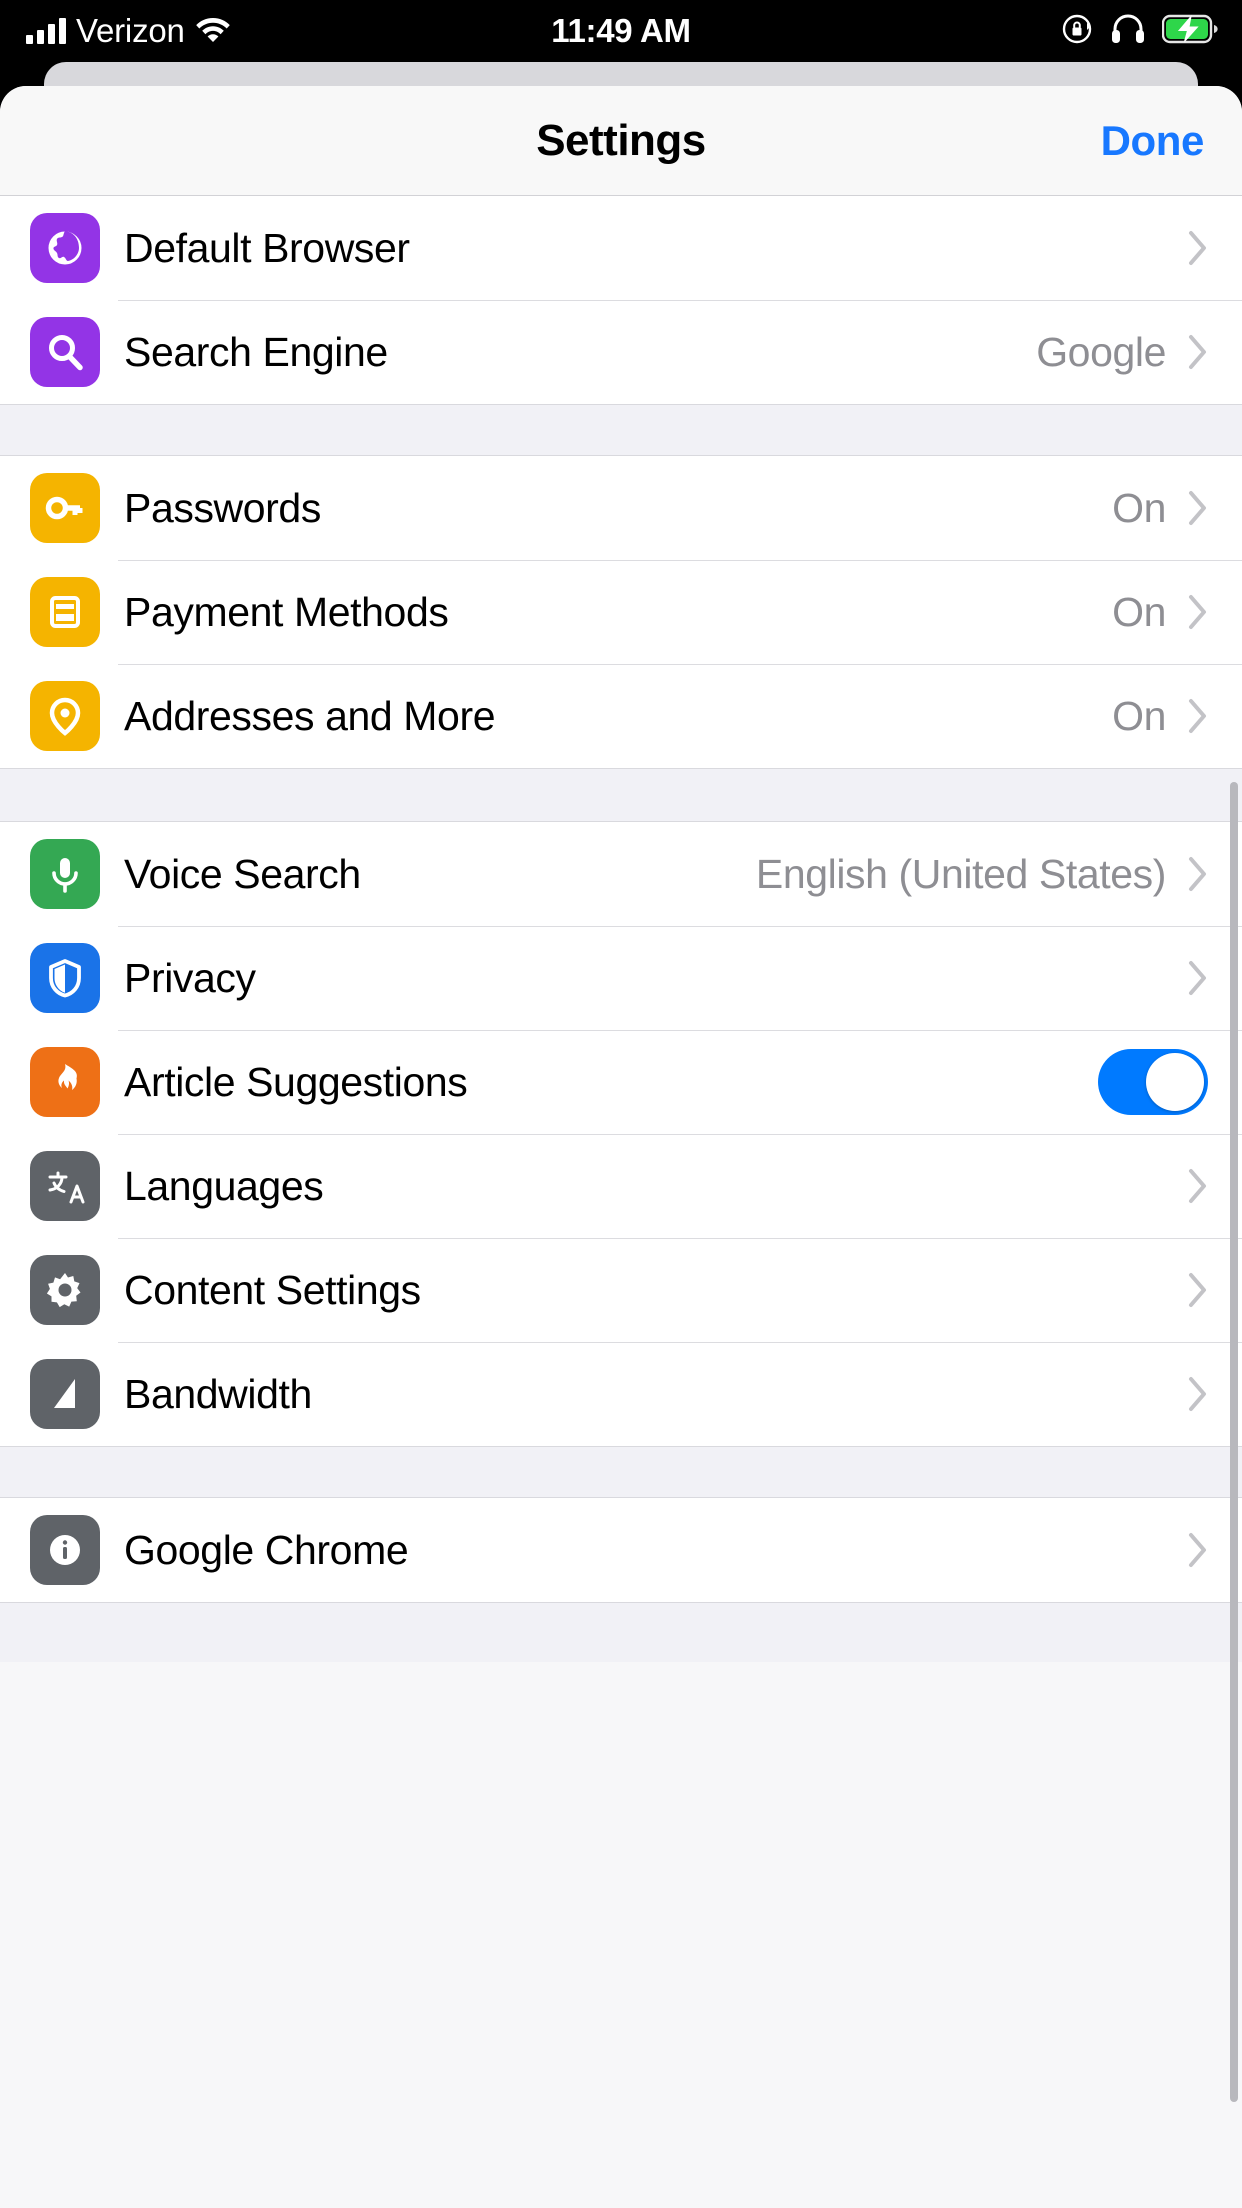  I want to click on shield-icon, so click(65, 978).